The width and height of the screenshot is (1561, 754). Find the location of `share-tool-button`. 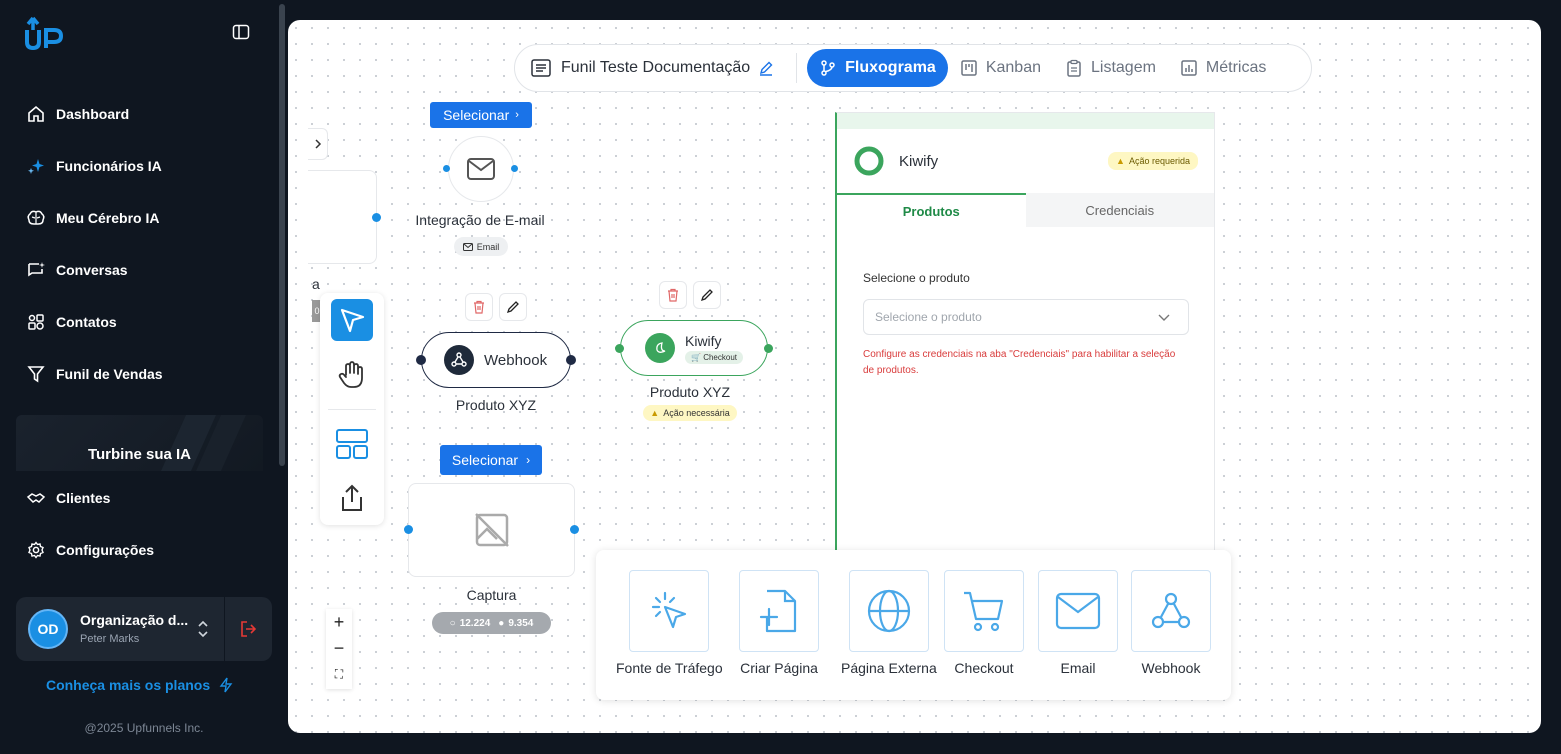

share-tool-button is located at coordinates (352, 498).